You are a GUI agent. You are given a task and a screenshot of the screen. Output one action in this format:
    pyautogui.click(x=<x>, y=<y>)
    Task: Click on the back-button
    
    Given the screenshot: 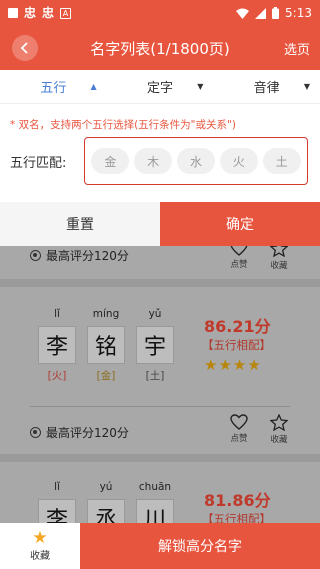 What is the action you would take?
    pyautogui.click(x=25, y=48)
    